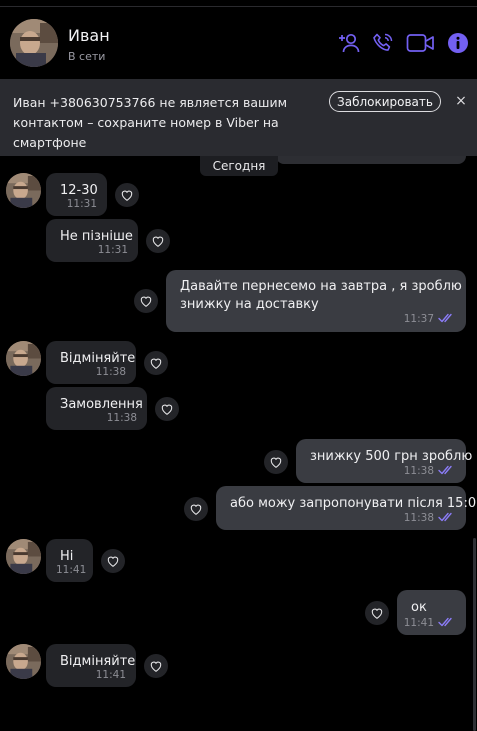 The height and width of the screenshot is (731, 477). I want to click on message-text: або можу запропонувати після 15:00, so click(353, 503).